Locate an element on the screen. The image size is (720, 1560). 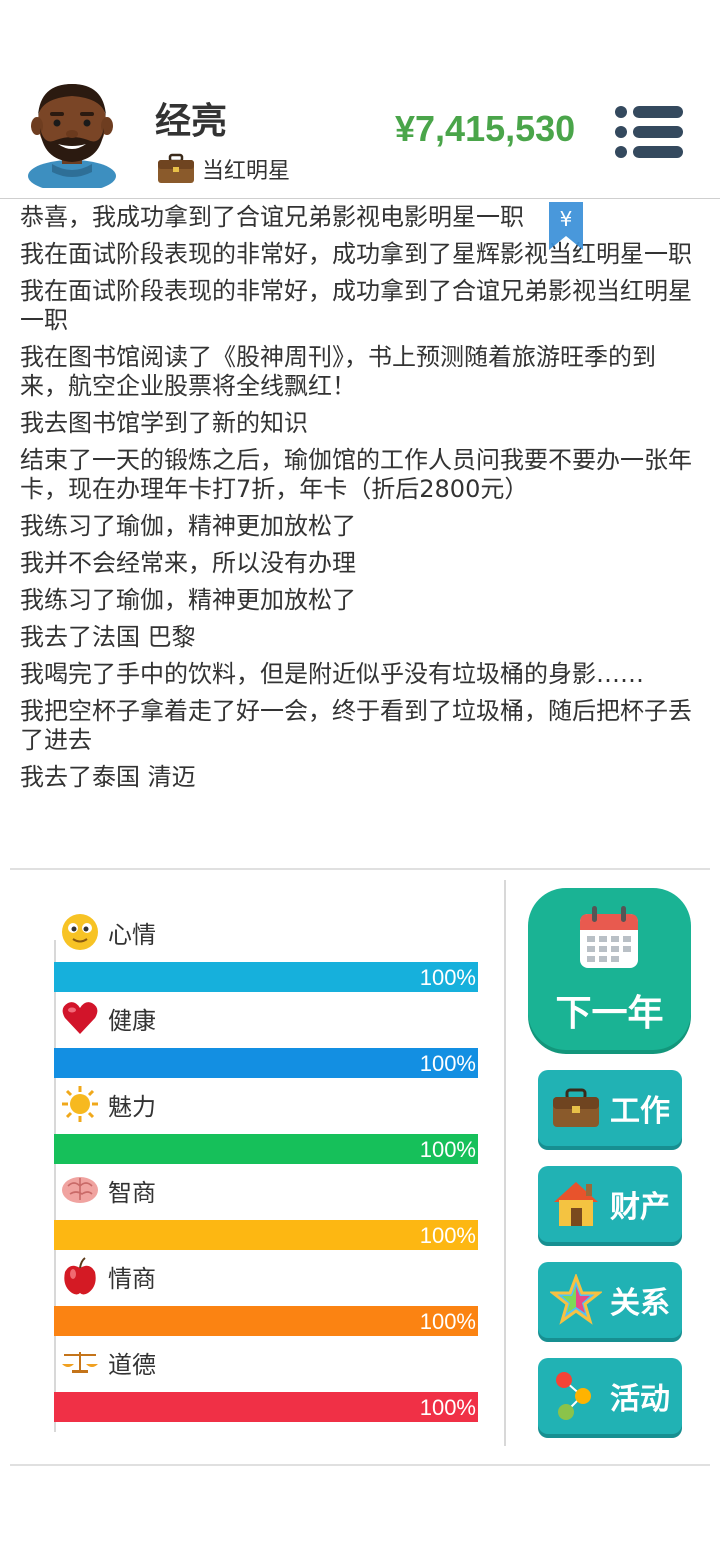
stat-label: 健康 is located at coordinates (132, 1020).